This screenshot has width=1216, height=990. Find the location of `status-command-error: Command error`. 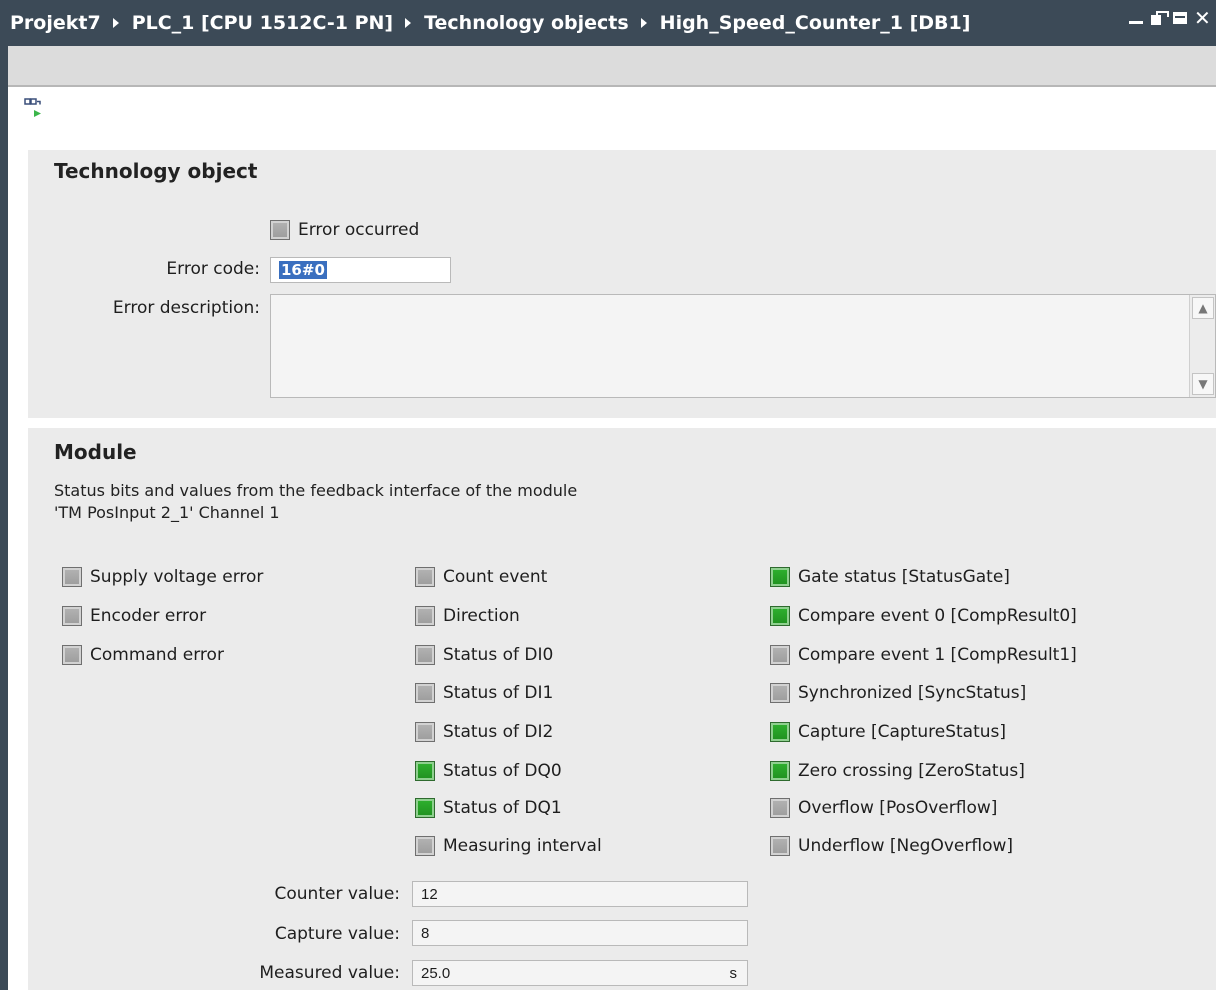

status-command-error: Command error is located at coordinates (143, 655).